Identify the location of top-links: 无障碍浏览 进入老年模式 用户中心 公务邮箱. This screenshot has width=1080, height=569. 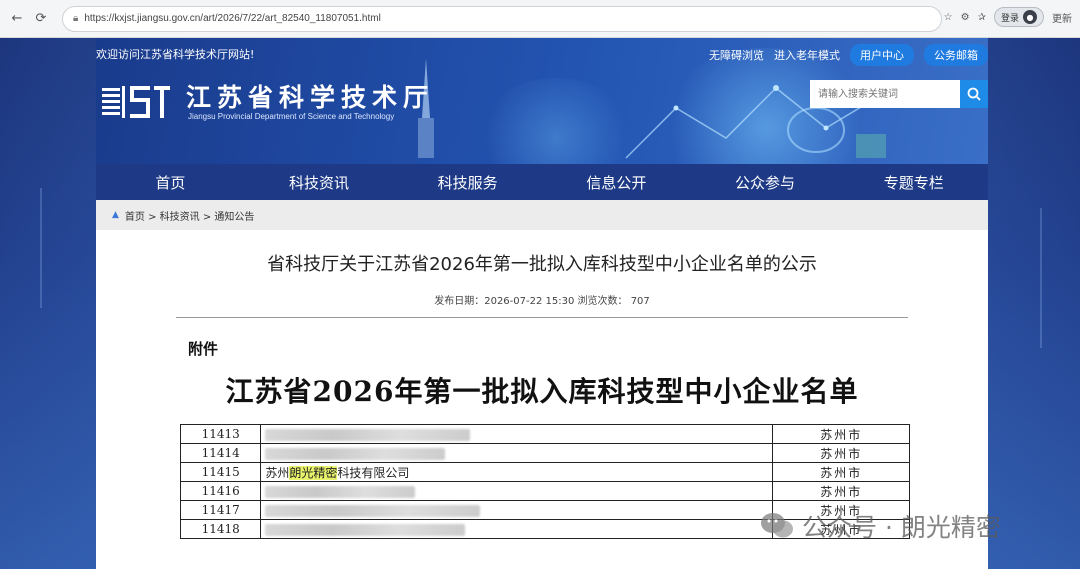
(848, 55).